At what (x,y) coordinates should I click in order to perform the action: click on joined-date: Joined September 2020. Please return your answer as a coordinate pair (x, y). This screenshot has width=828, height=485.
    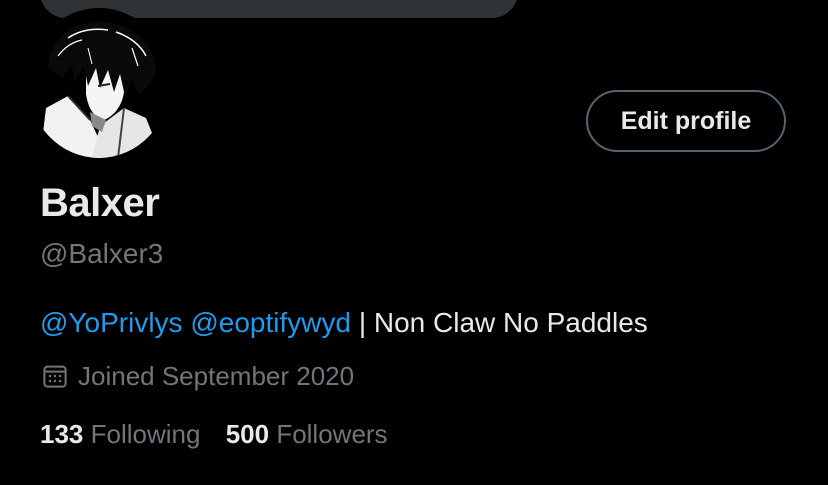
    Looking at the image, I should click on (197, 376).